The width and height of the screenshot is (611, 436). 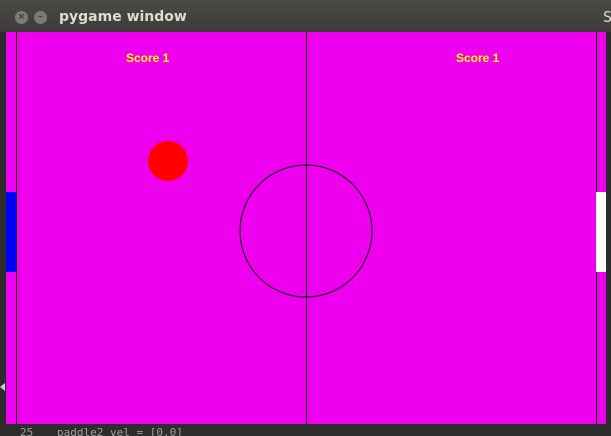 What do you see at coordinates (2, 387) in the screenshot?
I see `resize-arrow-icon` at bounding box center [2, 387].